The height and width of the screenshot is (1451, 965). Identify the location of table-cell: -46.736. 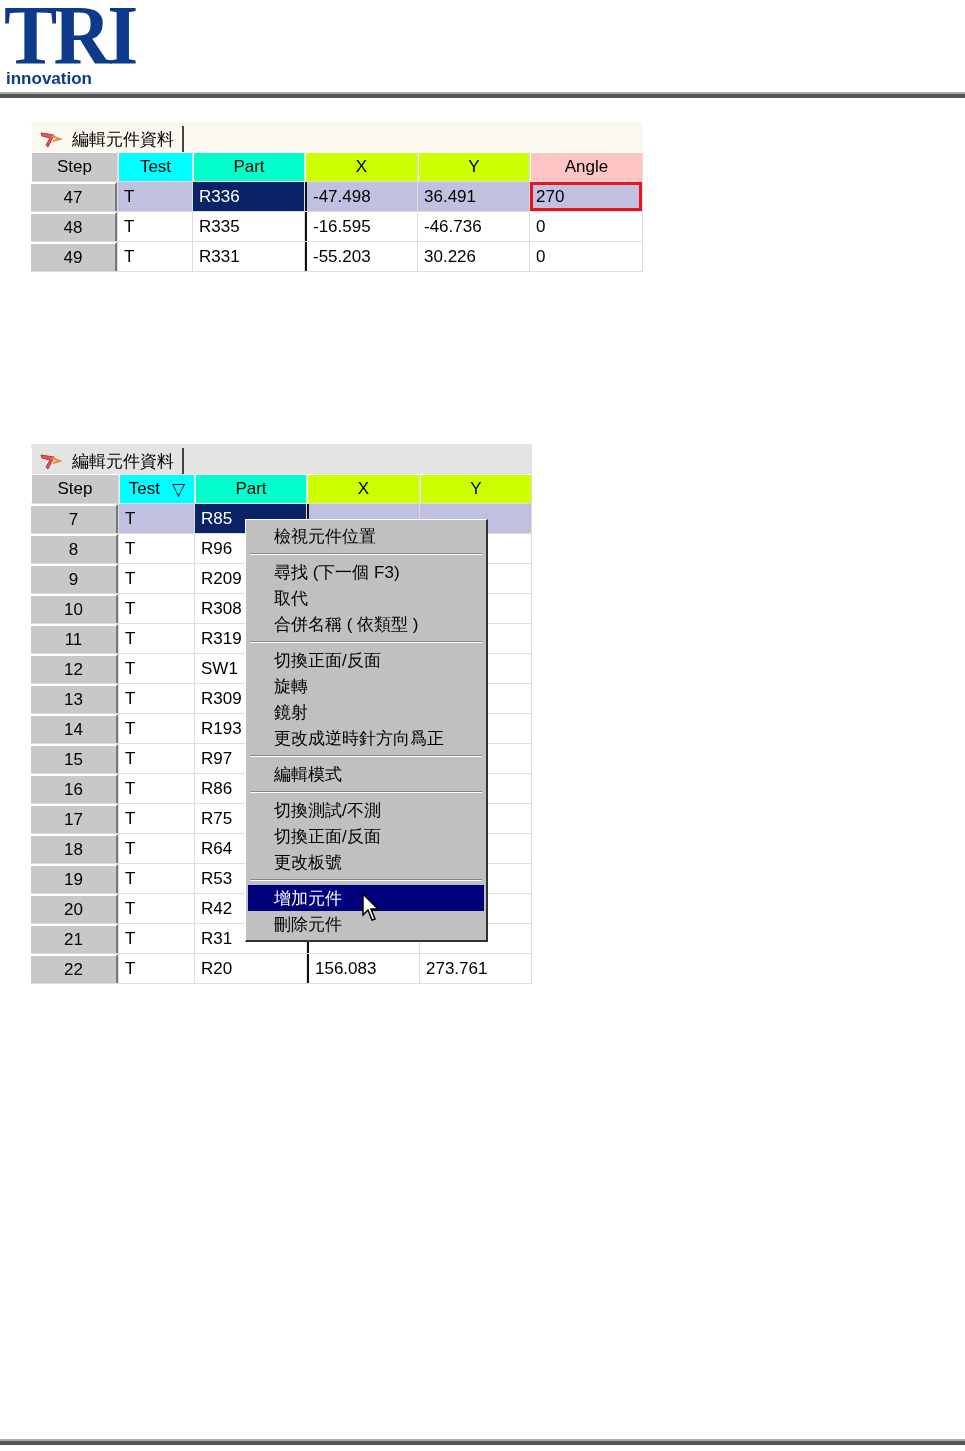
(473, 226).